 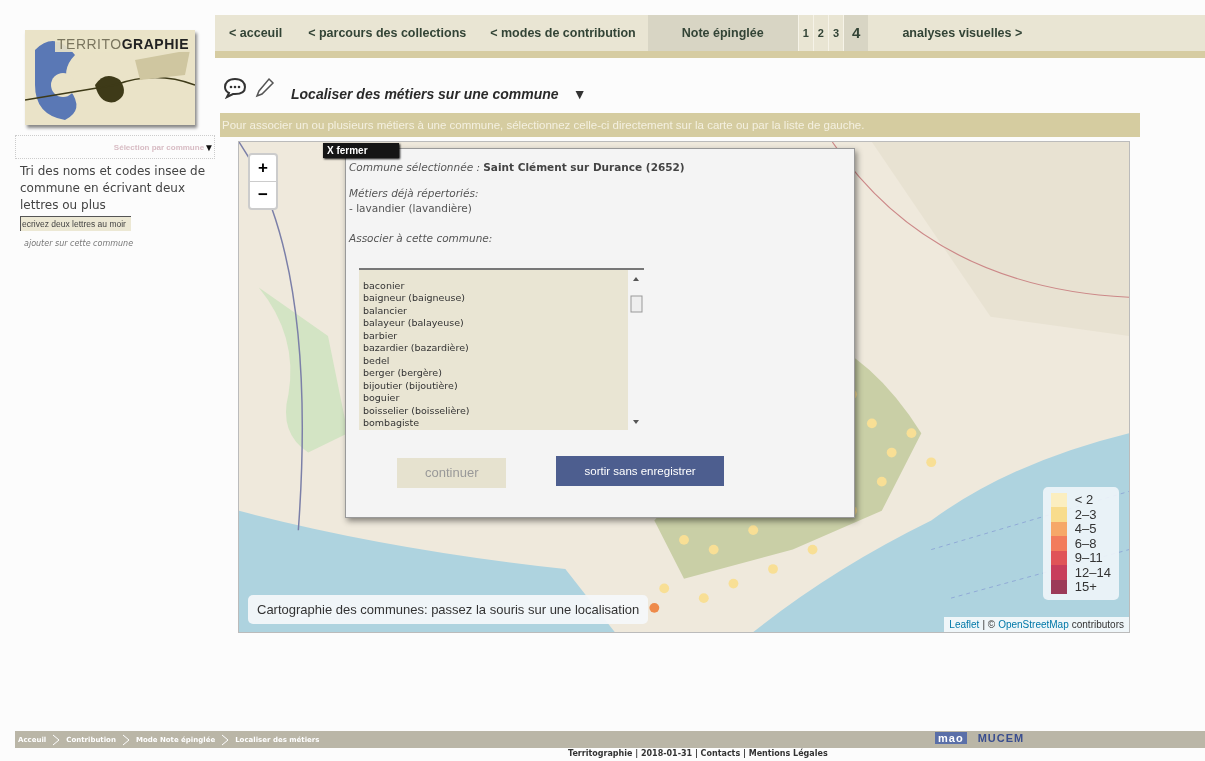 What do you see at coordinates (495, 323) in the screenshot?
I see `list-option: balayeur (balayeuse)` at bounding box center [495, 323].